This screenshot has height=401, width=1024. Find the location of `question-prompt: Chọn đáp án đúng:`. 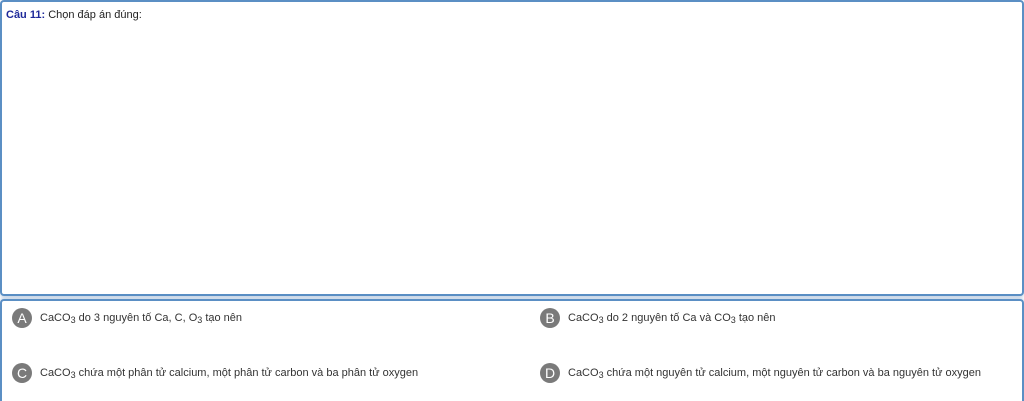

question-prompt: Chọn đáp án đúng: is located at coordinates (93, 15).